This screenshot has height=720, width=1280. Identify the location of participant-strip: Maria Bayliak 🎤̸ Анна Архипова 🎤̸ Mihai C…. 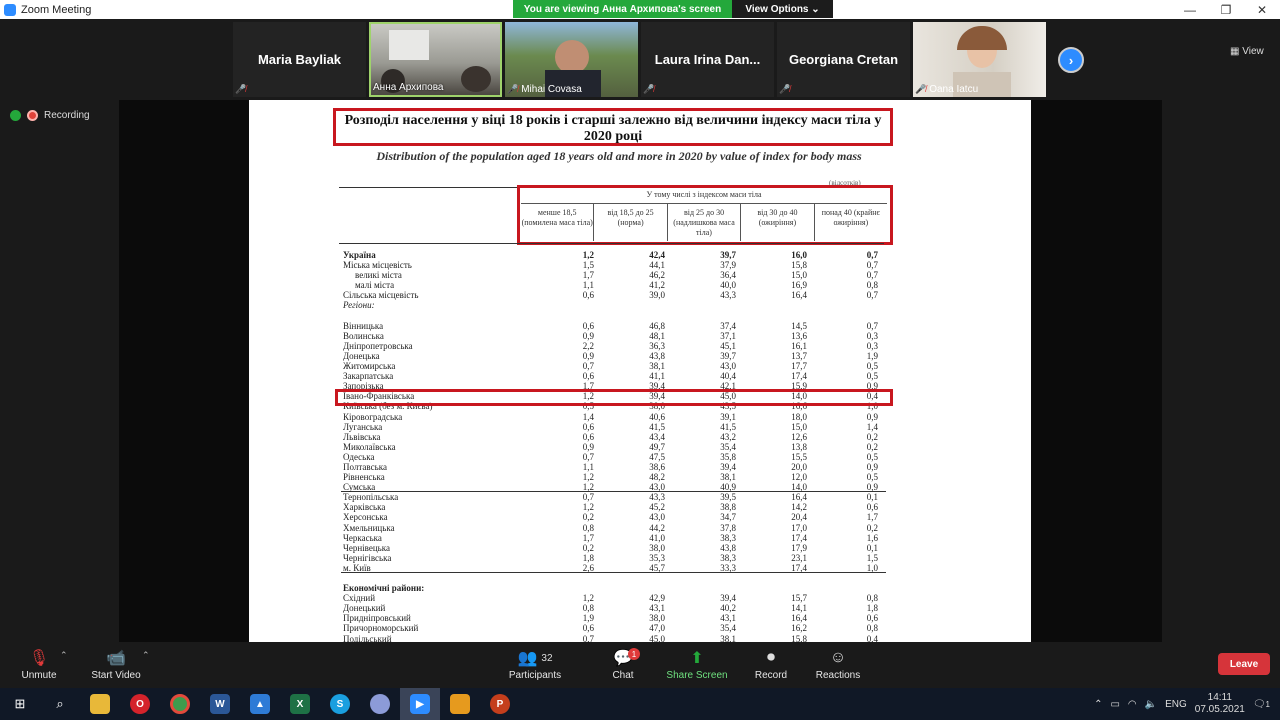
(640, 59).